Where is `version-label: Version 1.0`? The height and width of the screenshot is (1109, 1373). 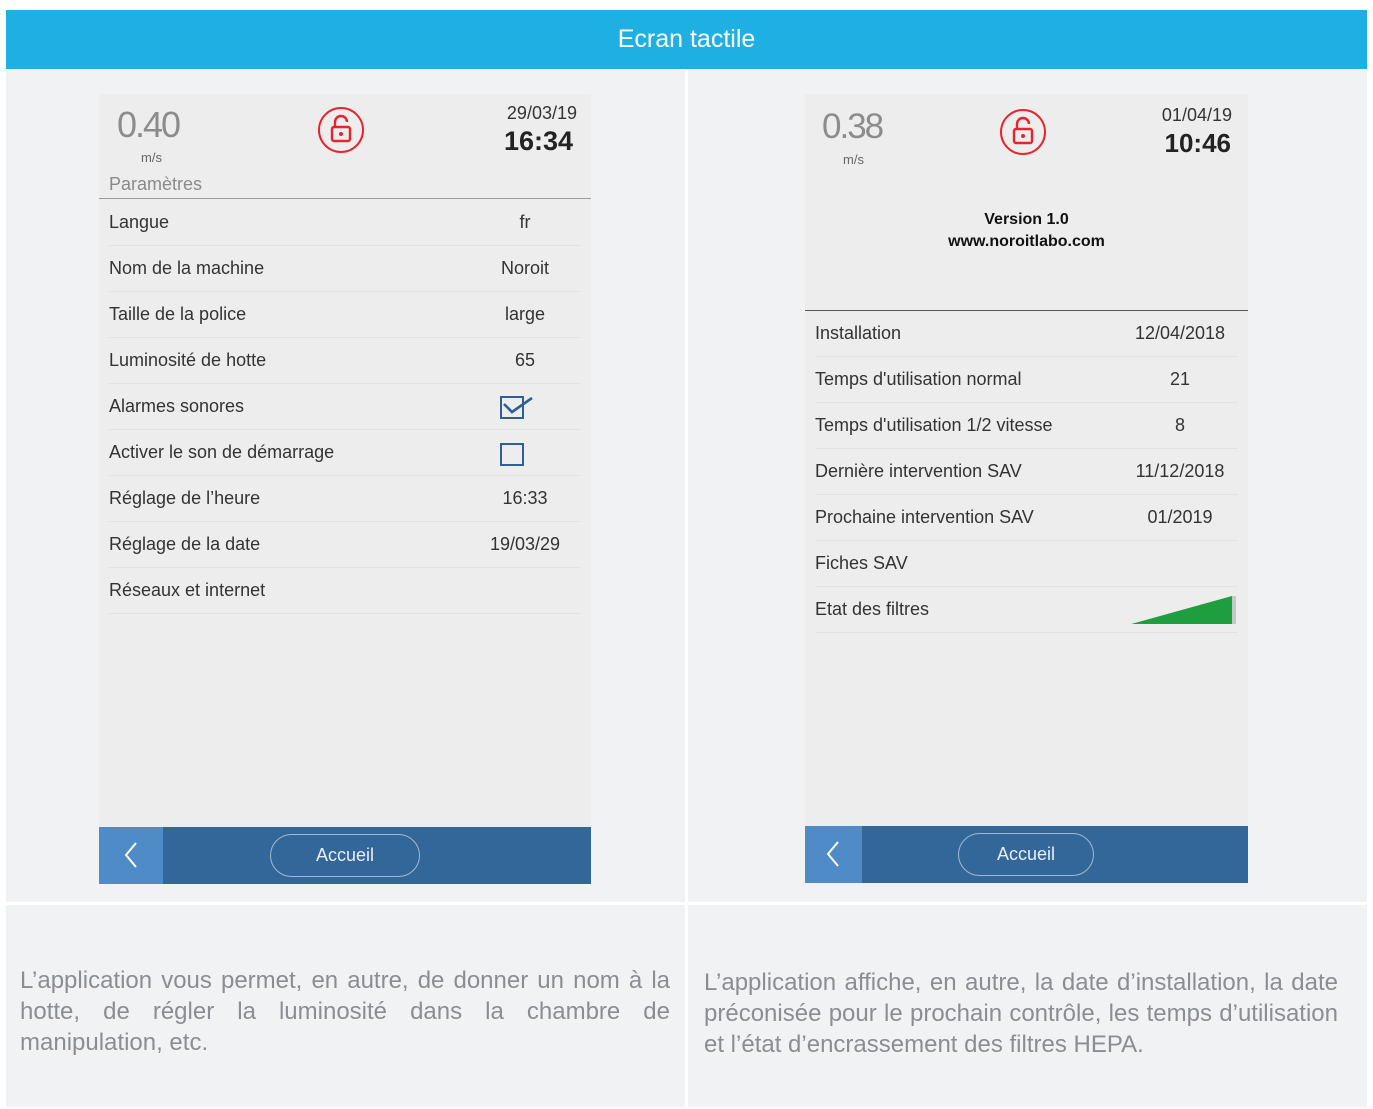
version-label: Version 1.0 is located at coordinates (1026, 219).